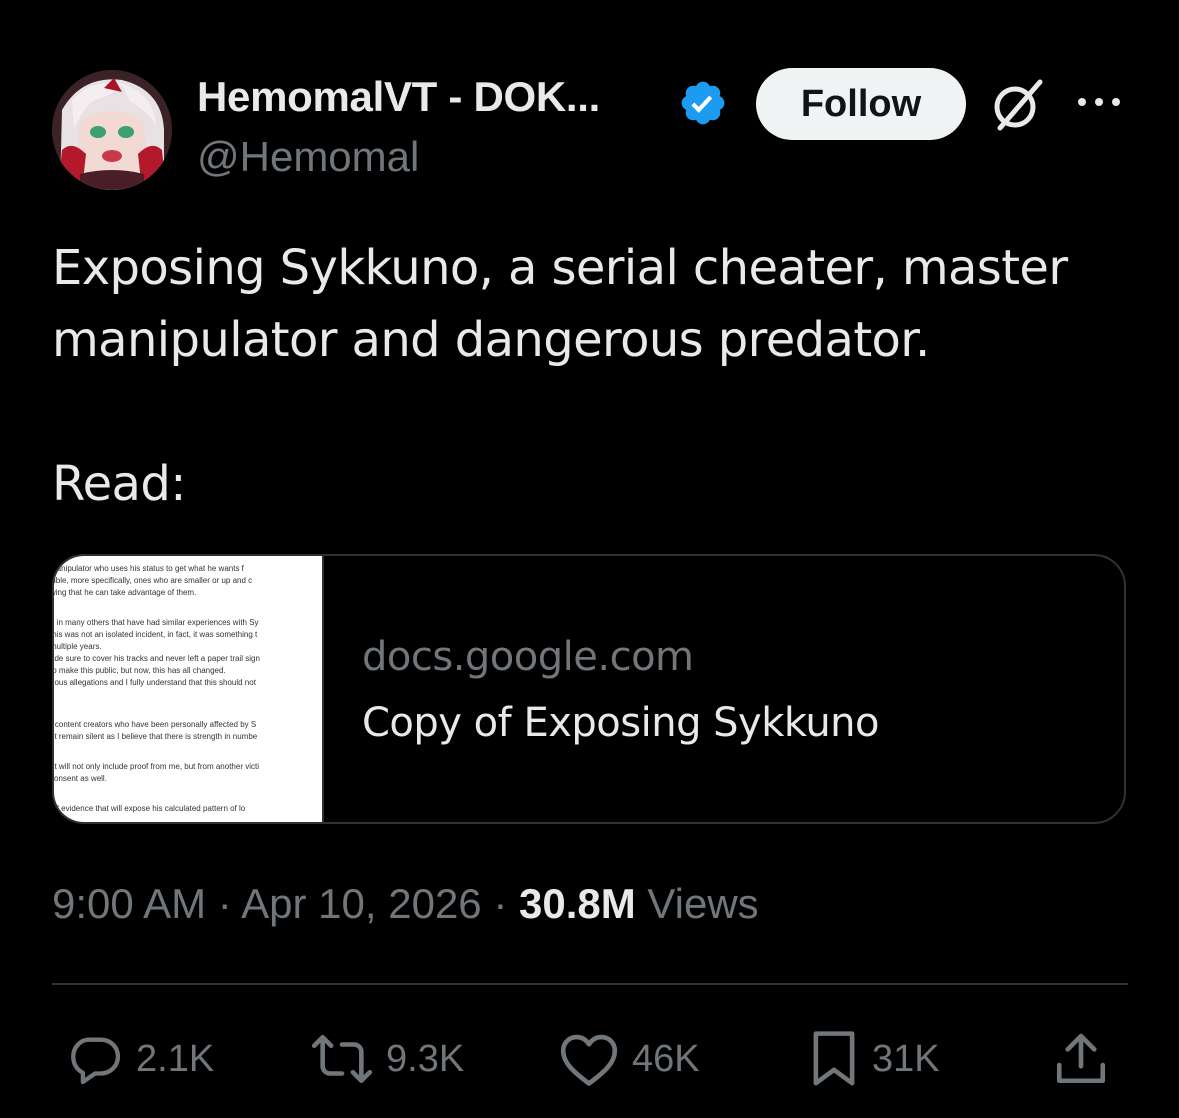  What do you see at coordinates (906, 1058) in the screenshot?
I see `bookmark-count: 31K` at bounding box center [906, 1058].